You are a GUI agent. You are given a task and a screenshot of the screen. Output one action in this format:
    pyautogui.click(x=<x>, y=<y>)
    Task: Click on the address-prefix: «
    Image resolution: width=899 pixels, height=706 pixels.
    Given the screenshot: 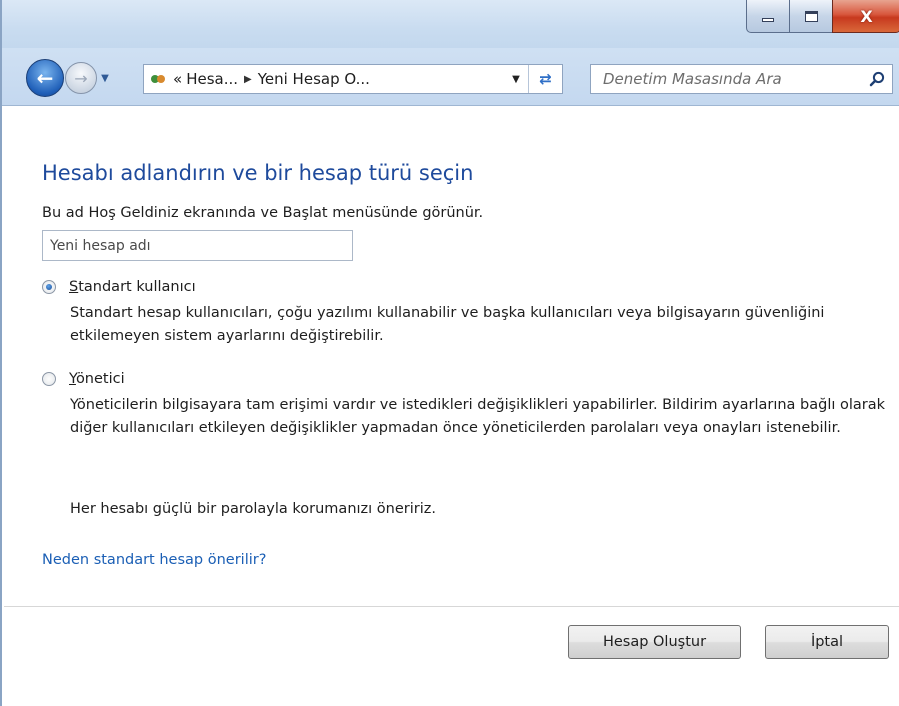 What is the action you would take?
    pyautogui.click(x=177, y=79)
    